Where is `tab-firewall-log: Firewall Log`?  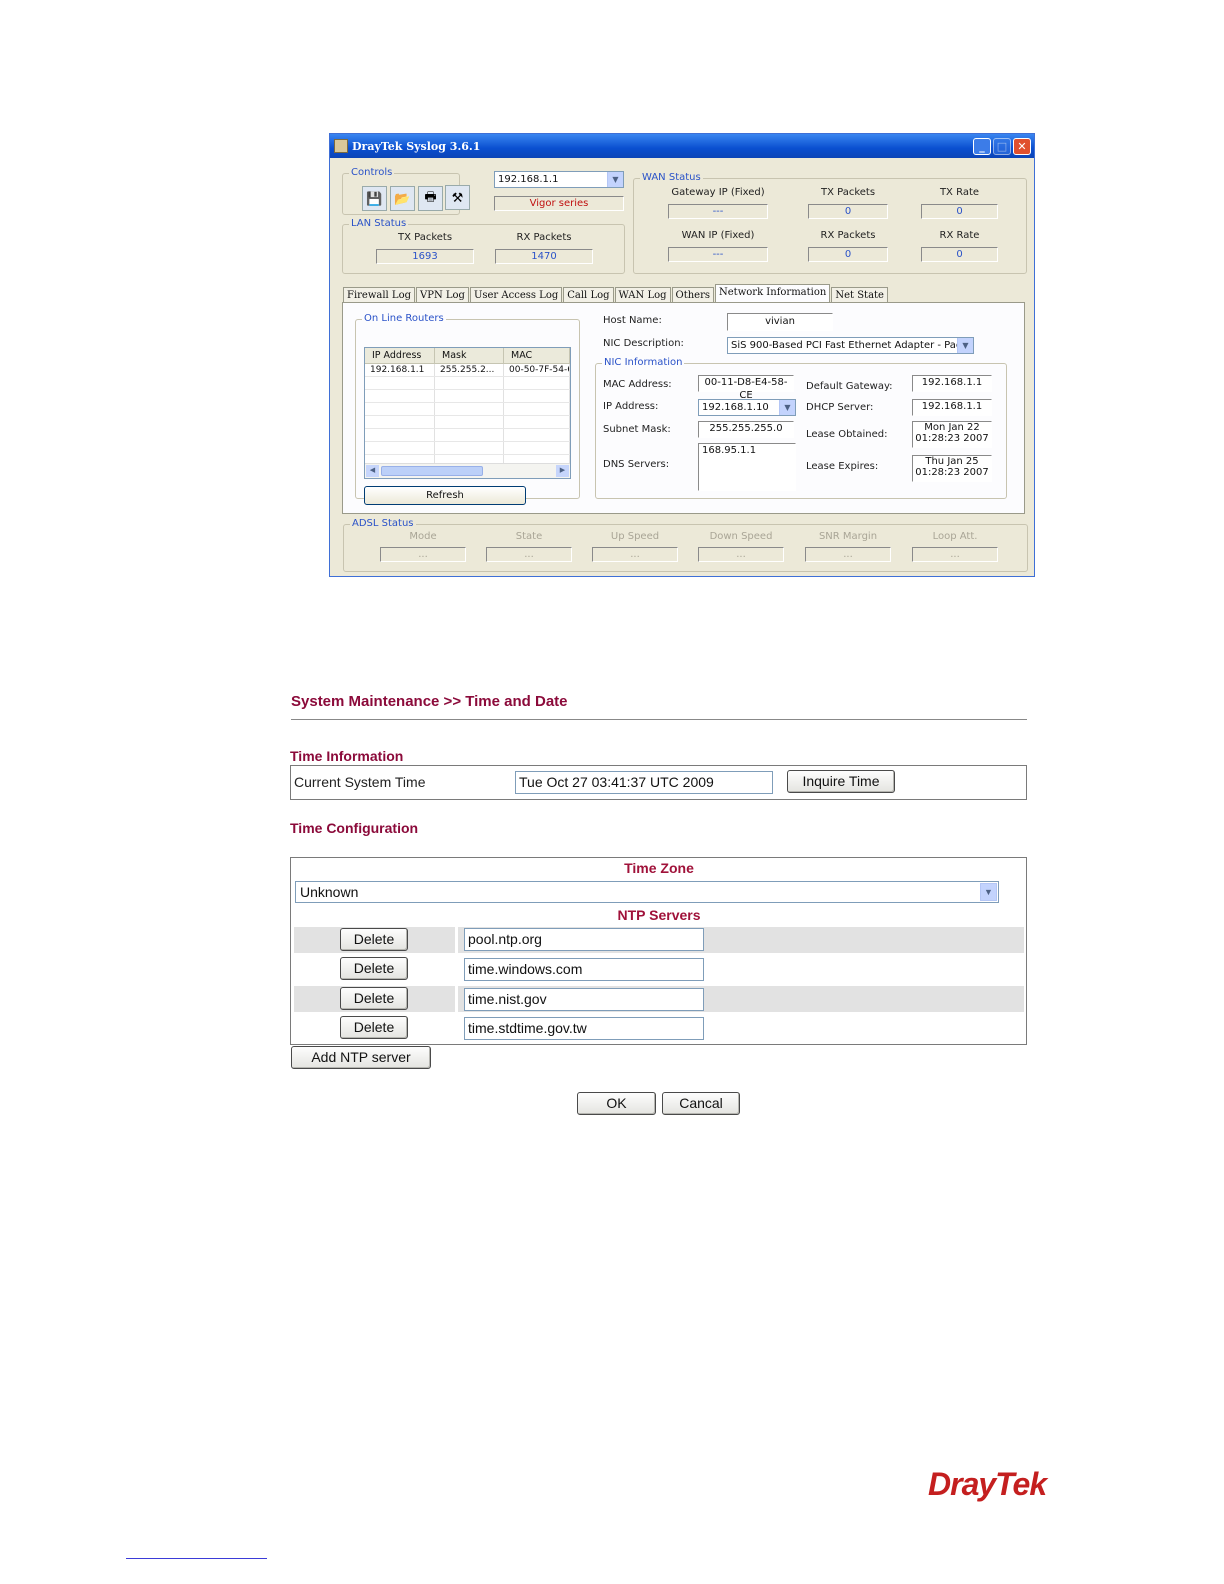
tab-firewall-log: Firewall Log is located at coordinates (379, 295).